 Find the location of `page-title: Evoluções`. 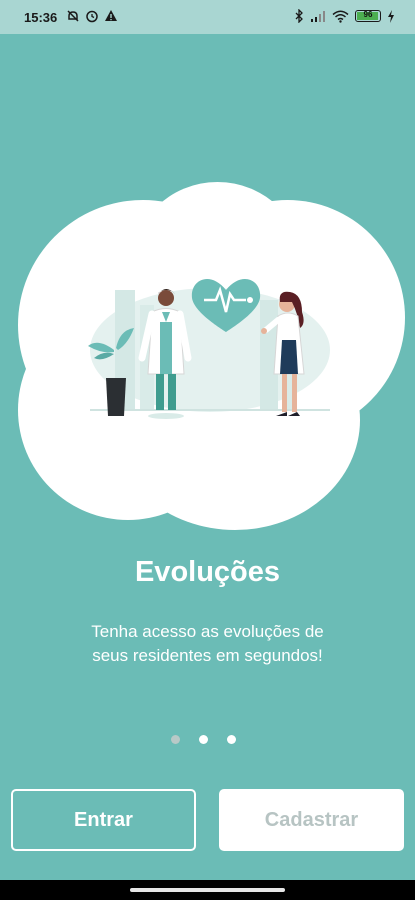

page-title: Evoluções is located at coordinates (207, 572).